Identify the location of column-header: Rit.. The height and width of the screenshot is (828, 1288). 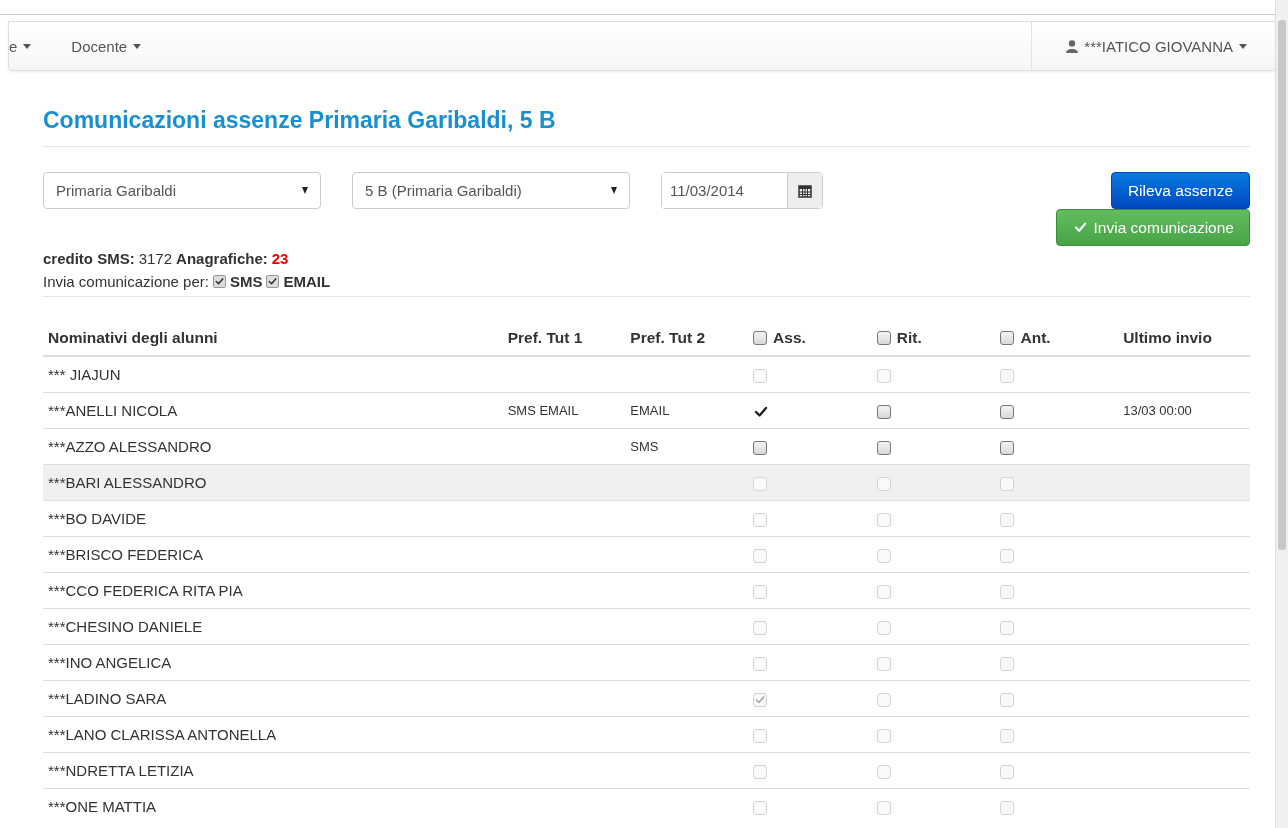
(909, 338).